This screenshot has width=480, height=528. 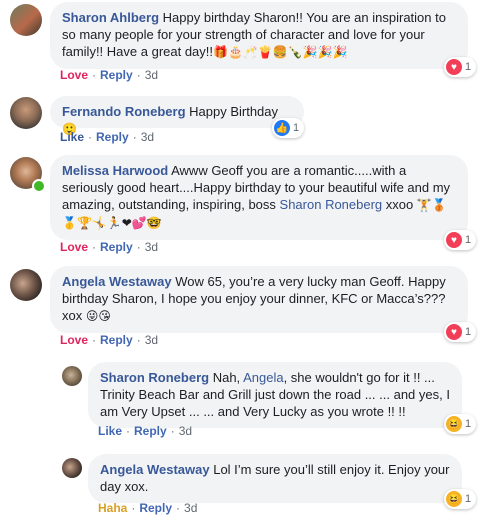 I want to click on comment-author: Fernando Roneberg, so click(x=124, y=111).